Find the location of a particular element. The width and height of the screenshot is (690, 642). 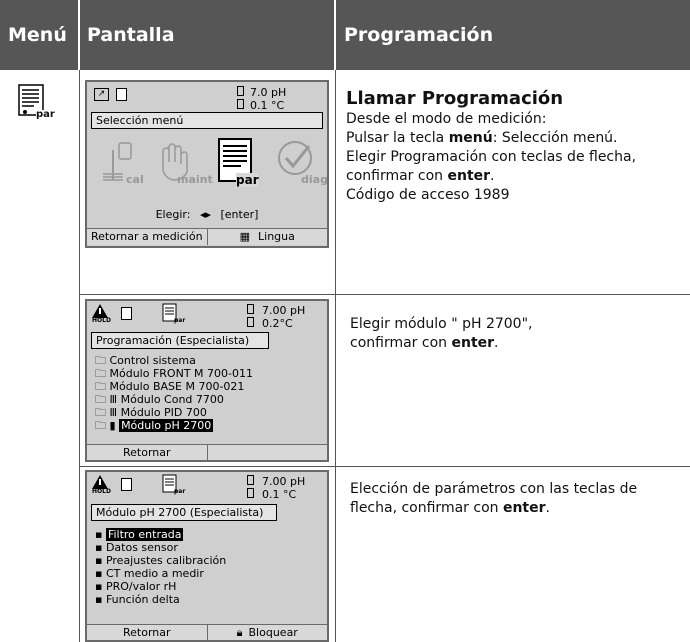

list-item: ▪ Datos sensor is located at coordinates (160, 547).